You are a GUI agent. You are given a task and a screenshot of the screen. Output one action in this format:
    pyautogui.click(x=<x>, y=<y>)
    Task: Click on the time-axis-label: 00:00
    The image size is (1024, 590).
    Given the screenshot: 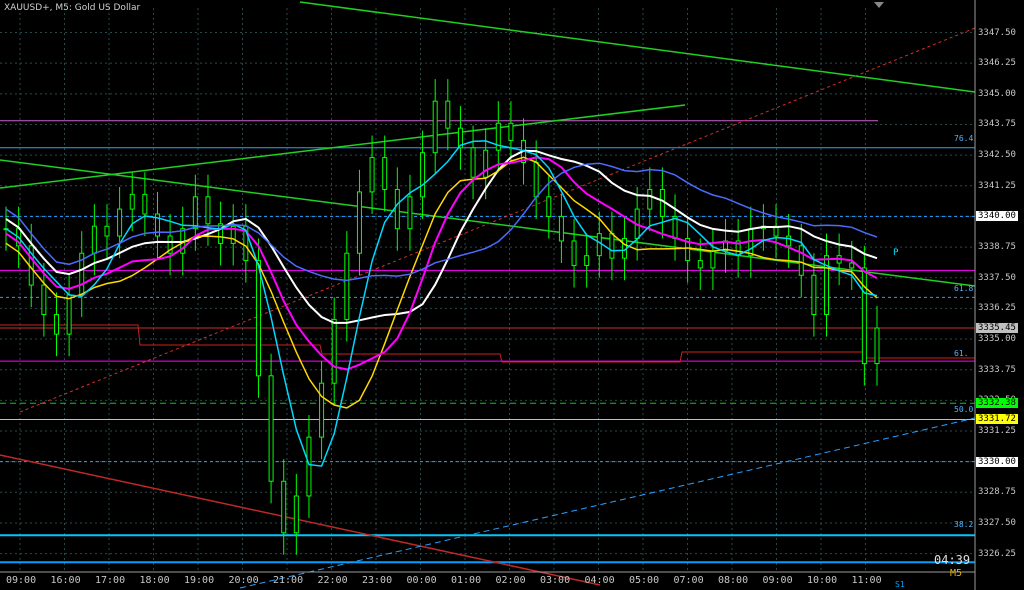 What is the action you would take?
    pyautogui.click(x=421, y=580)
    